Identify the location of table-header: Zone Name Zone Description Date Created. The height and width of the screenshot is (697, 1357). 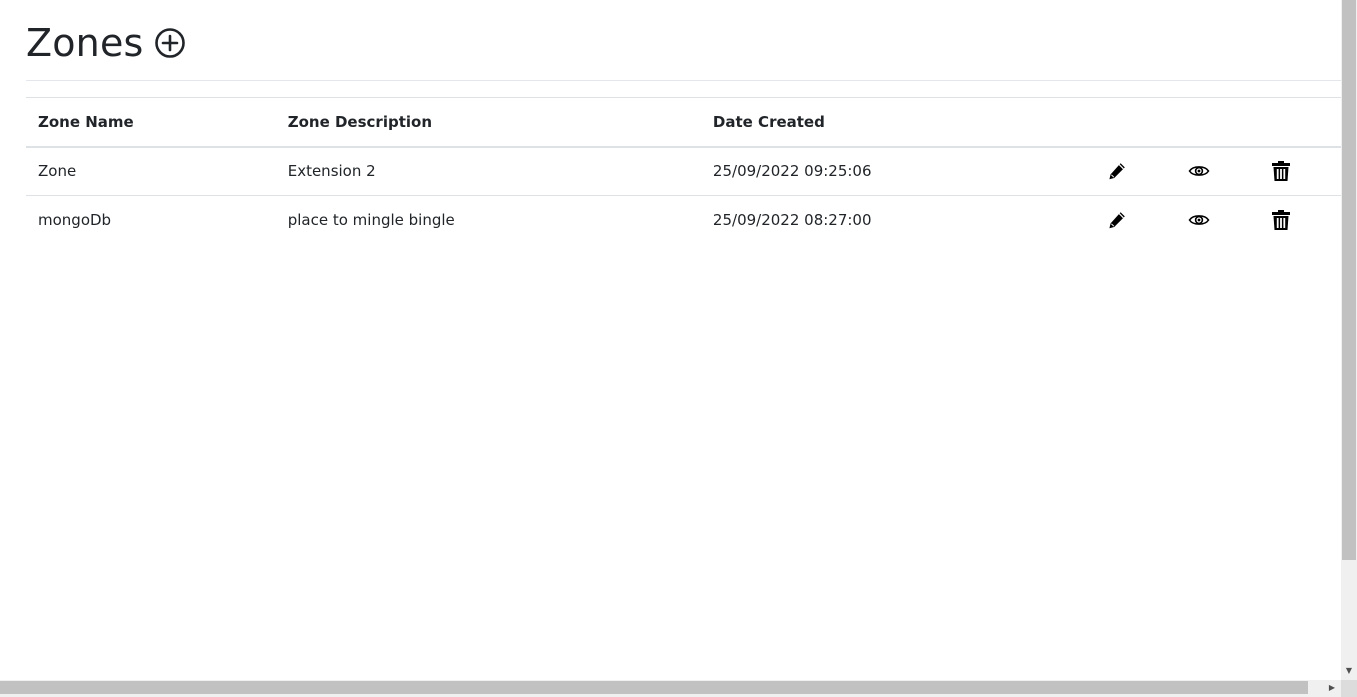
(683, 122).